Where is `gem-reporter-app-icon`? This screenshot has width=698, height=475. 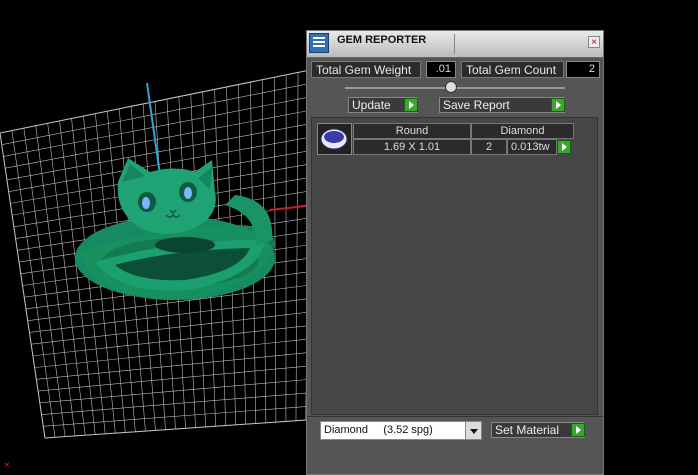
gem-reporter-app-icon is located at coordinates (319, 43).